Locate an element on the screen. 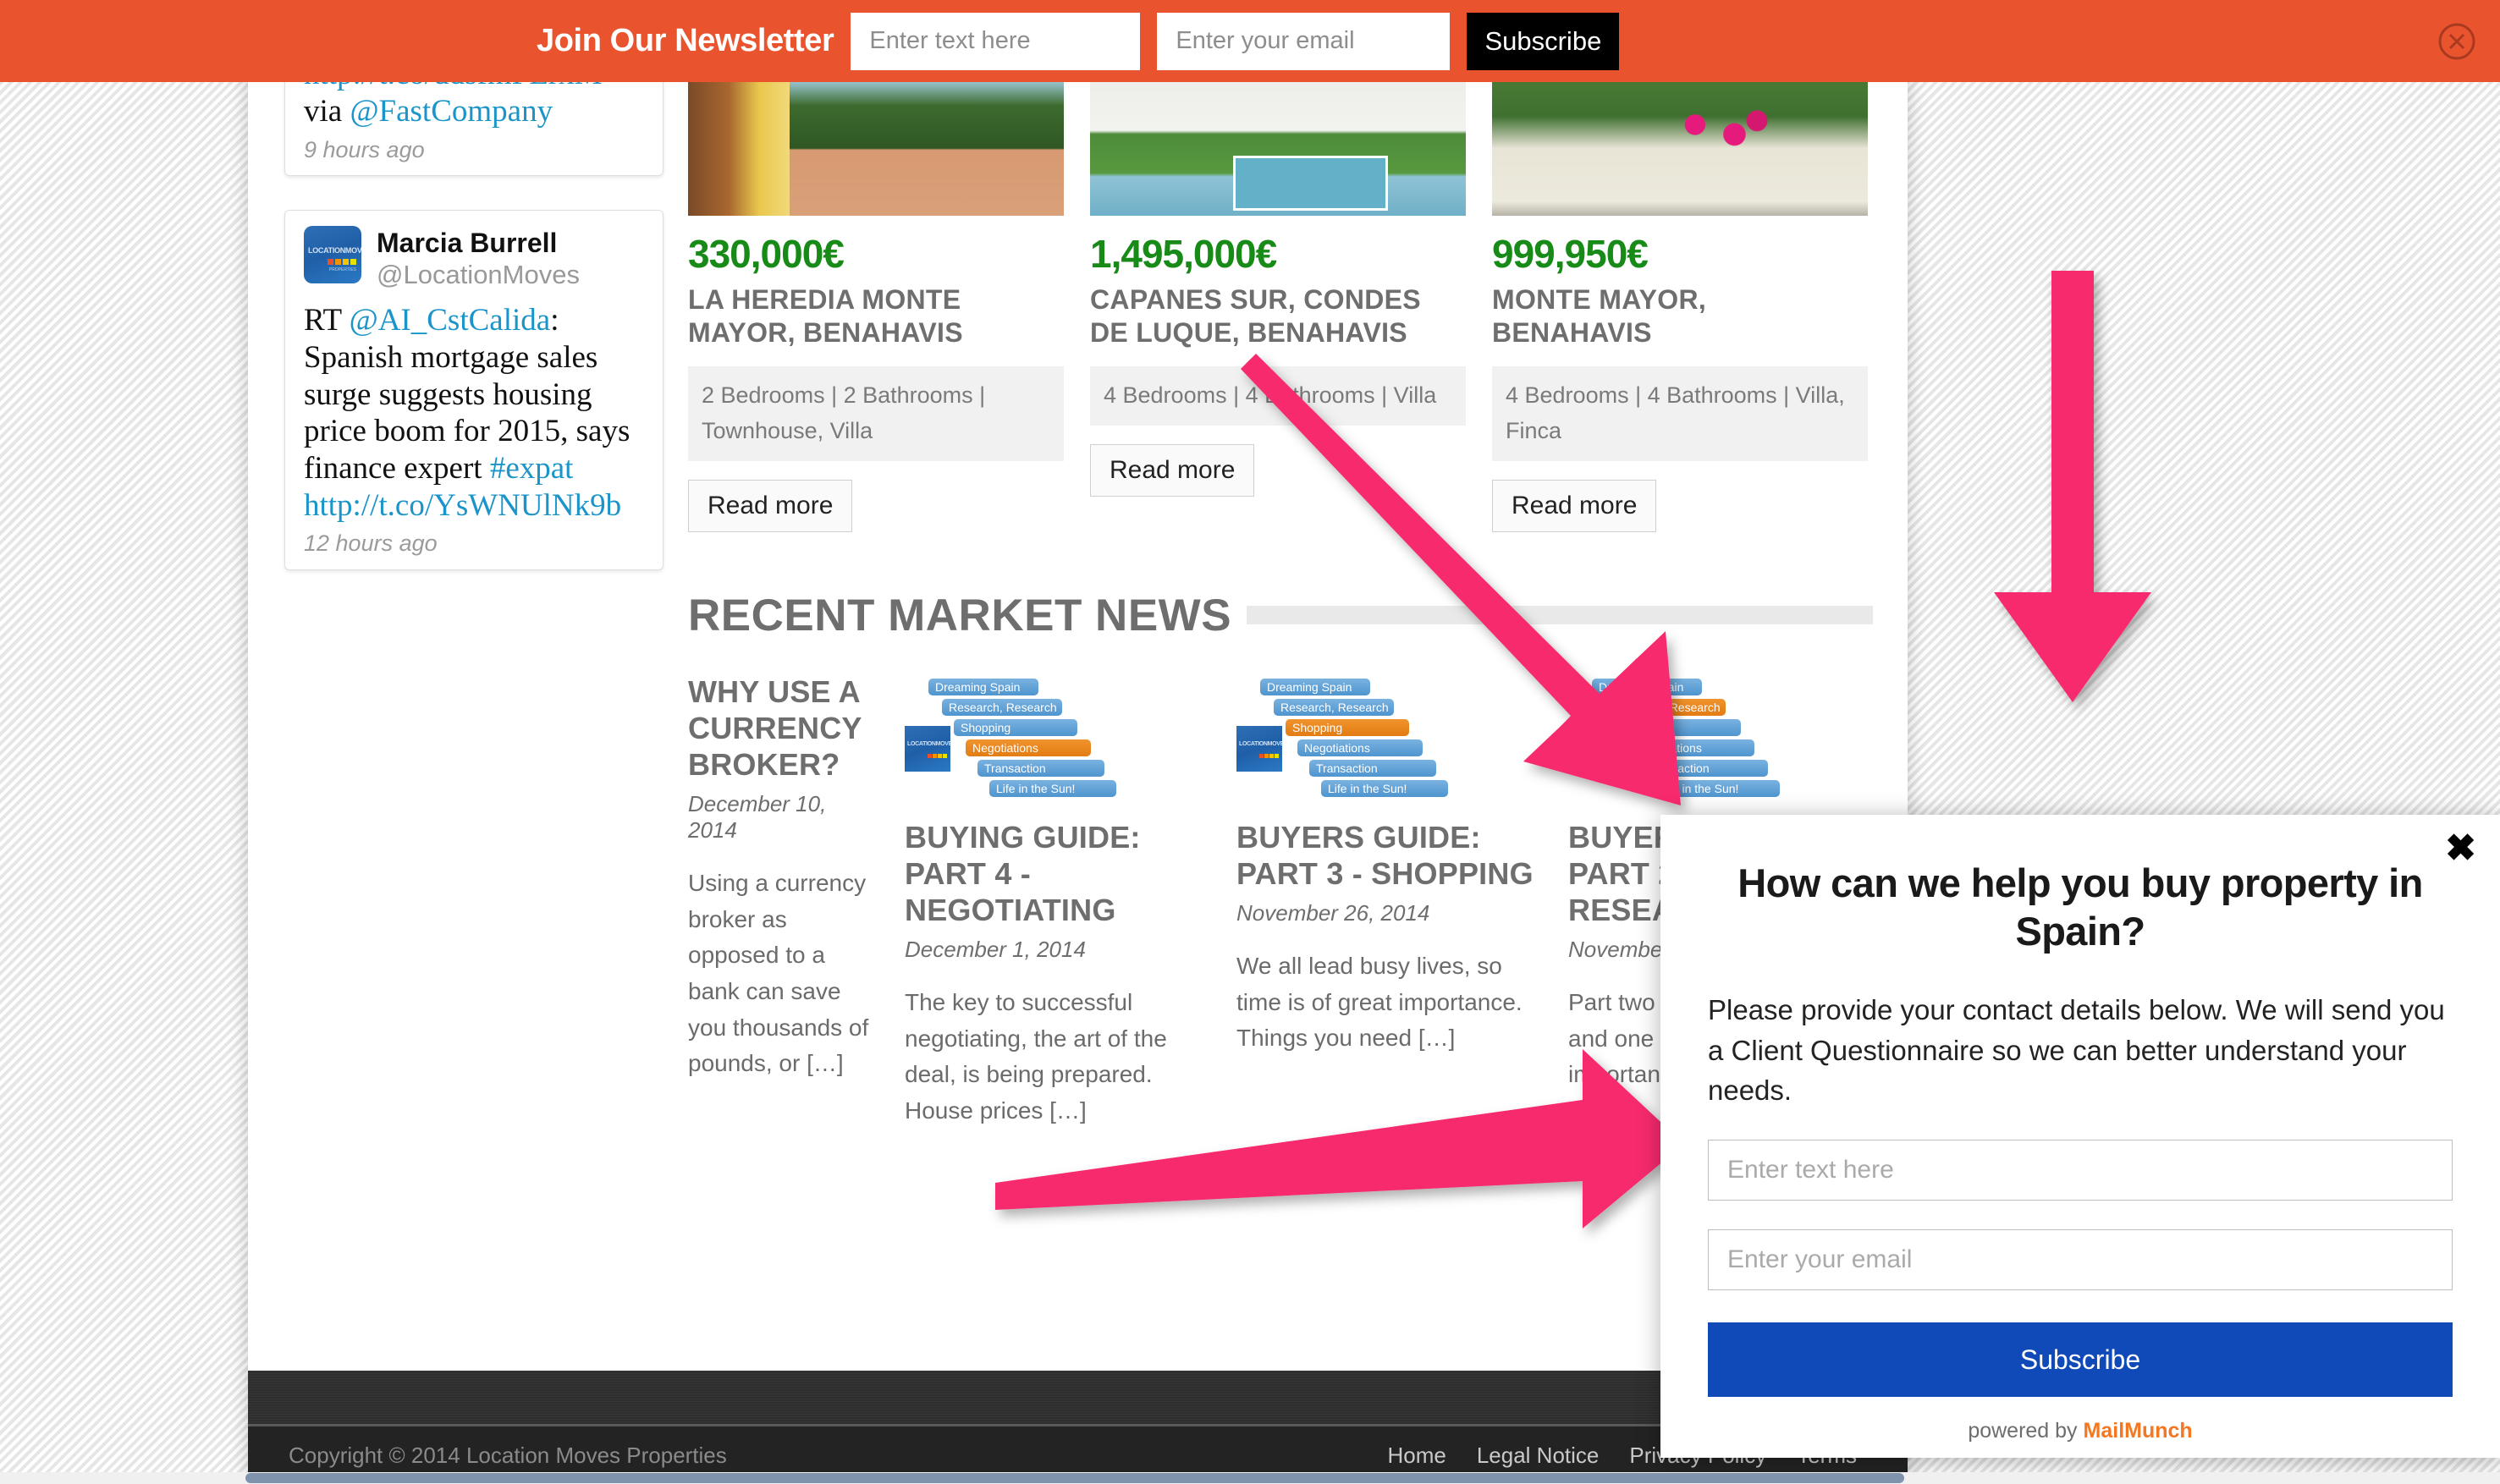  avatar-swatches is located at coordinates (342, 262).